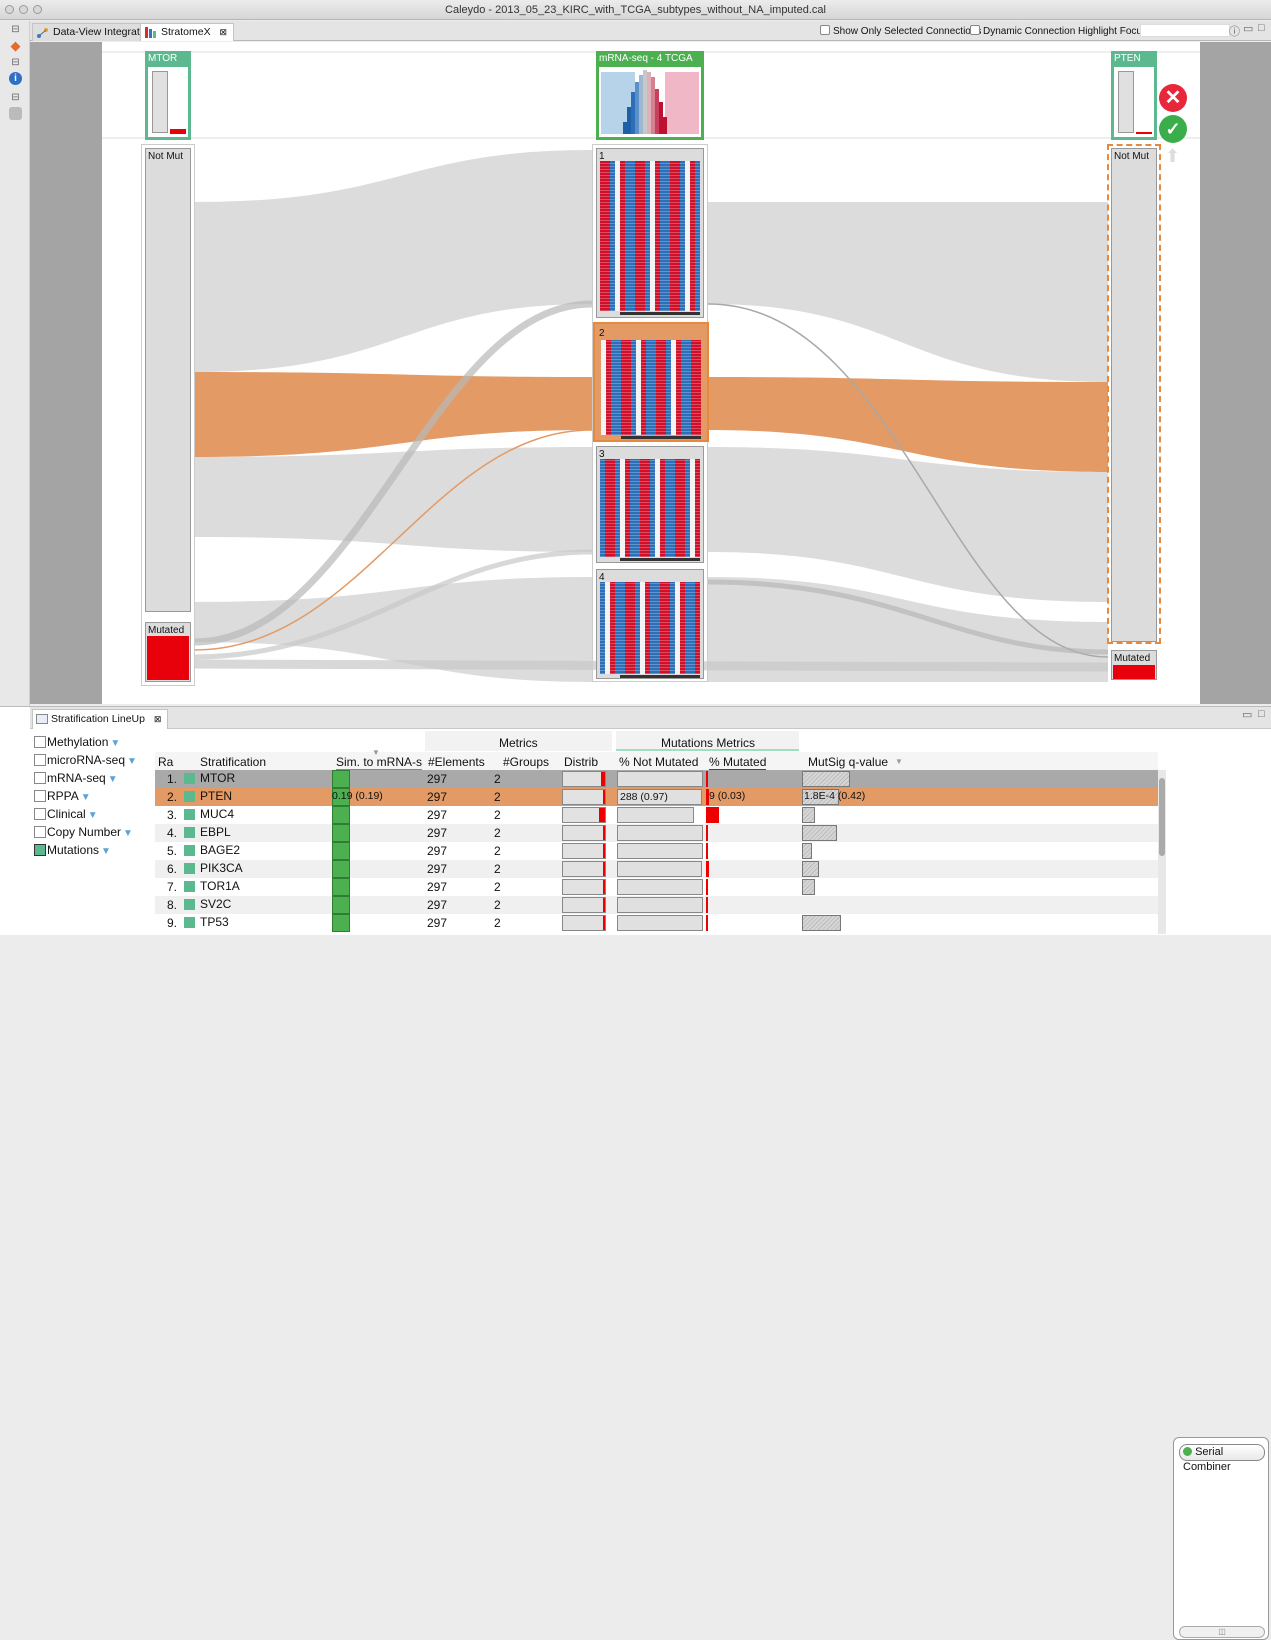 This screenshot has width=1271, height=1640. I want to click on tab-stratification-lineup: Stratification LineUp ⊠, so click(100, 719).